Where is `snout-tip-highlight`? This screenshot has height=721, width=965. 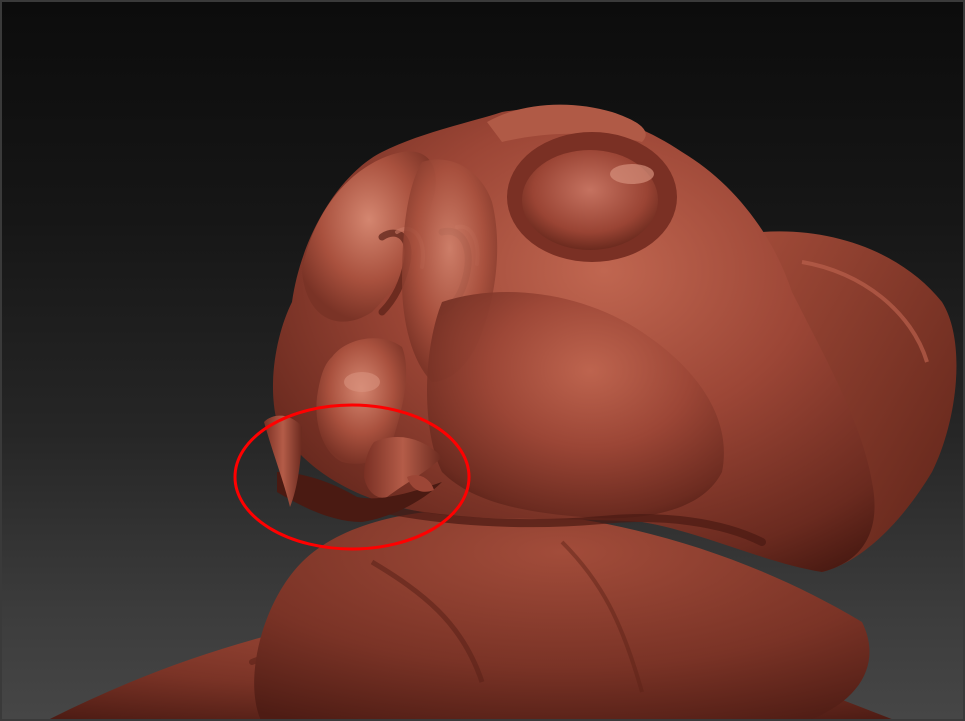 snout-tip-highlight is located at coordinates (362, 382).